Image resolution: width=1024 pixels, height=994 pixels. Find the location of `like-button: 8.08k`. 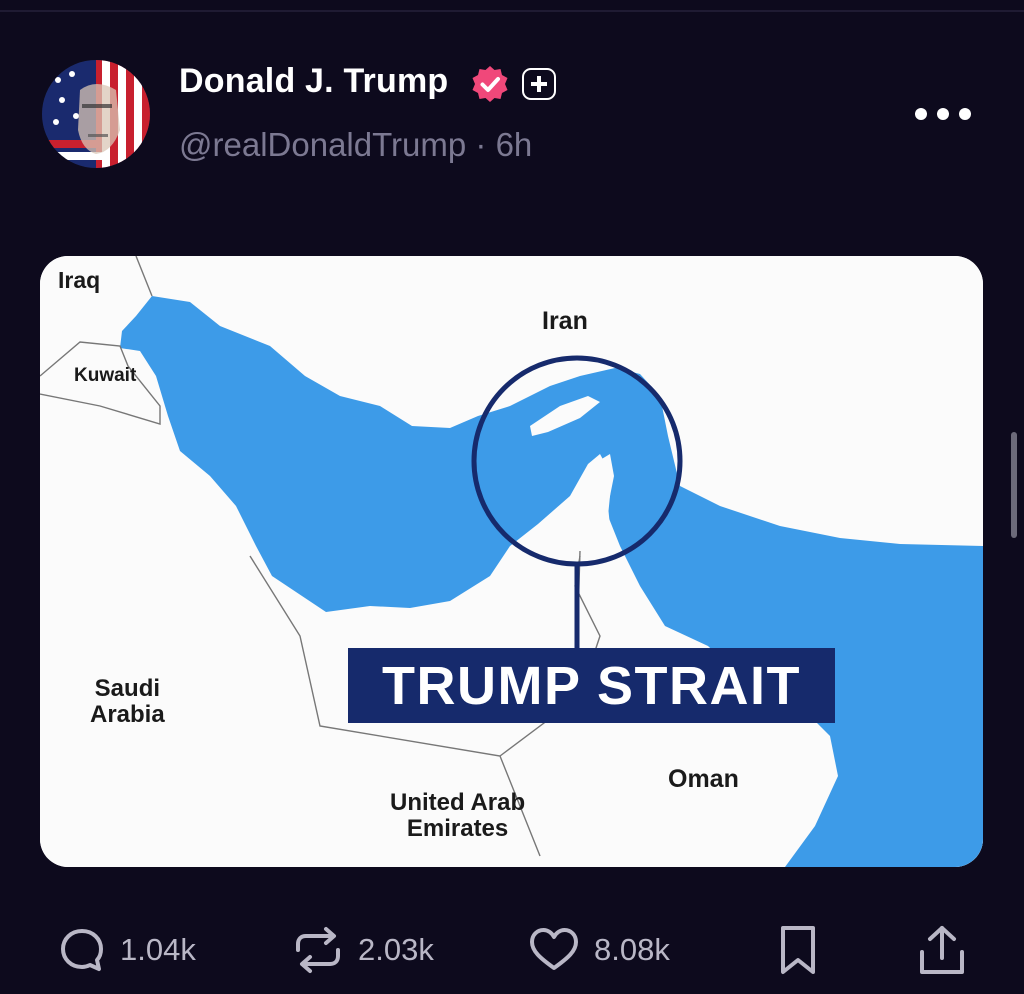

like-button: 8.08k is located at coordinates (599, 950).